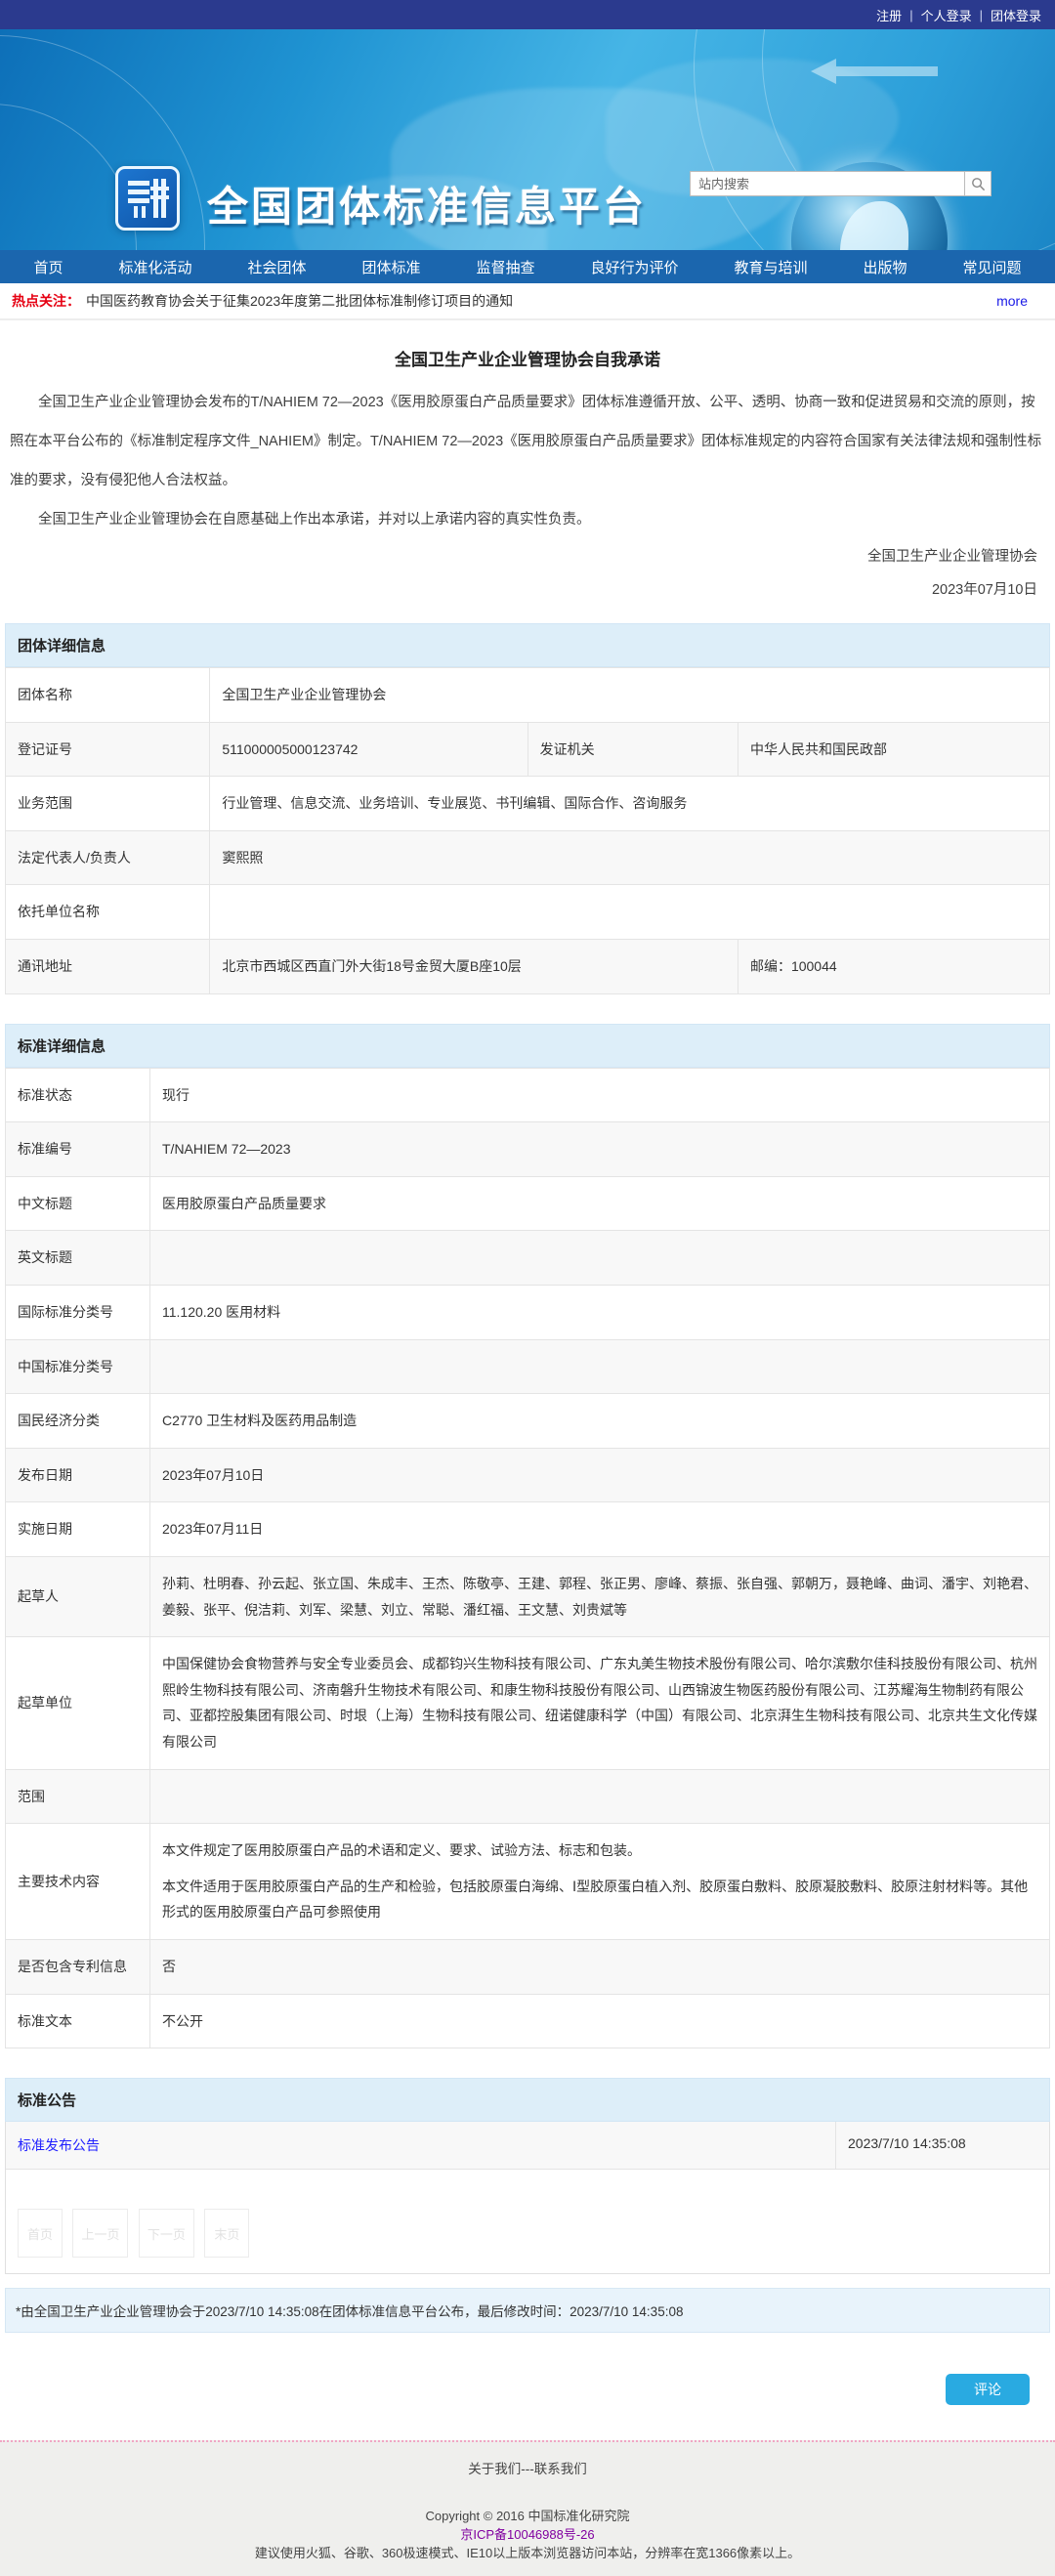 The height and width of the screenshot is (2576, 1055). I want to click on nav-item-home: 首页, so click(48, 267).